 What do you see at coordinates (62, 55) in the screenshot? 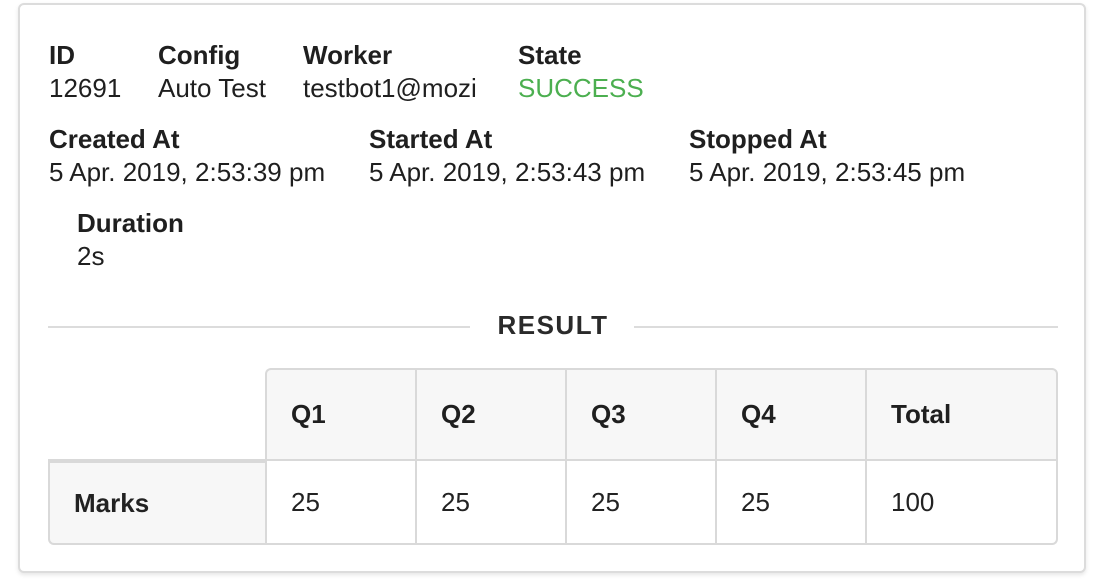
I see `id-label: ID` at bounding box center [62, 55].